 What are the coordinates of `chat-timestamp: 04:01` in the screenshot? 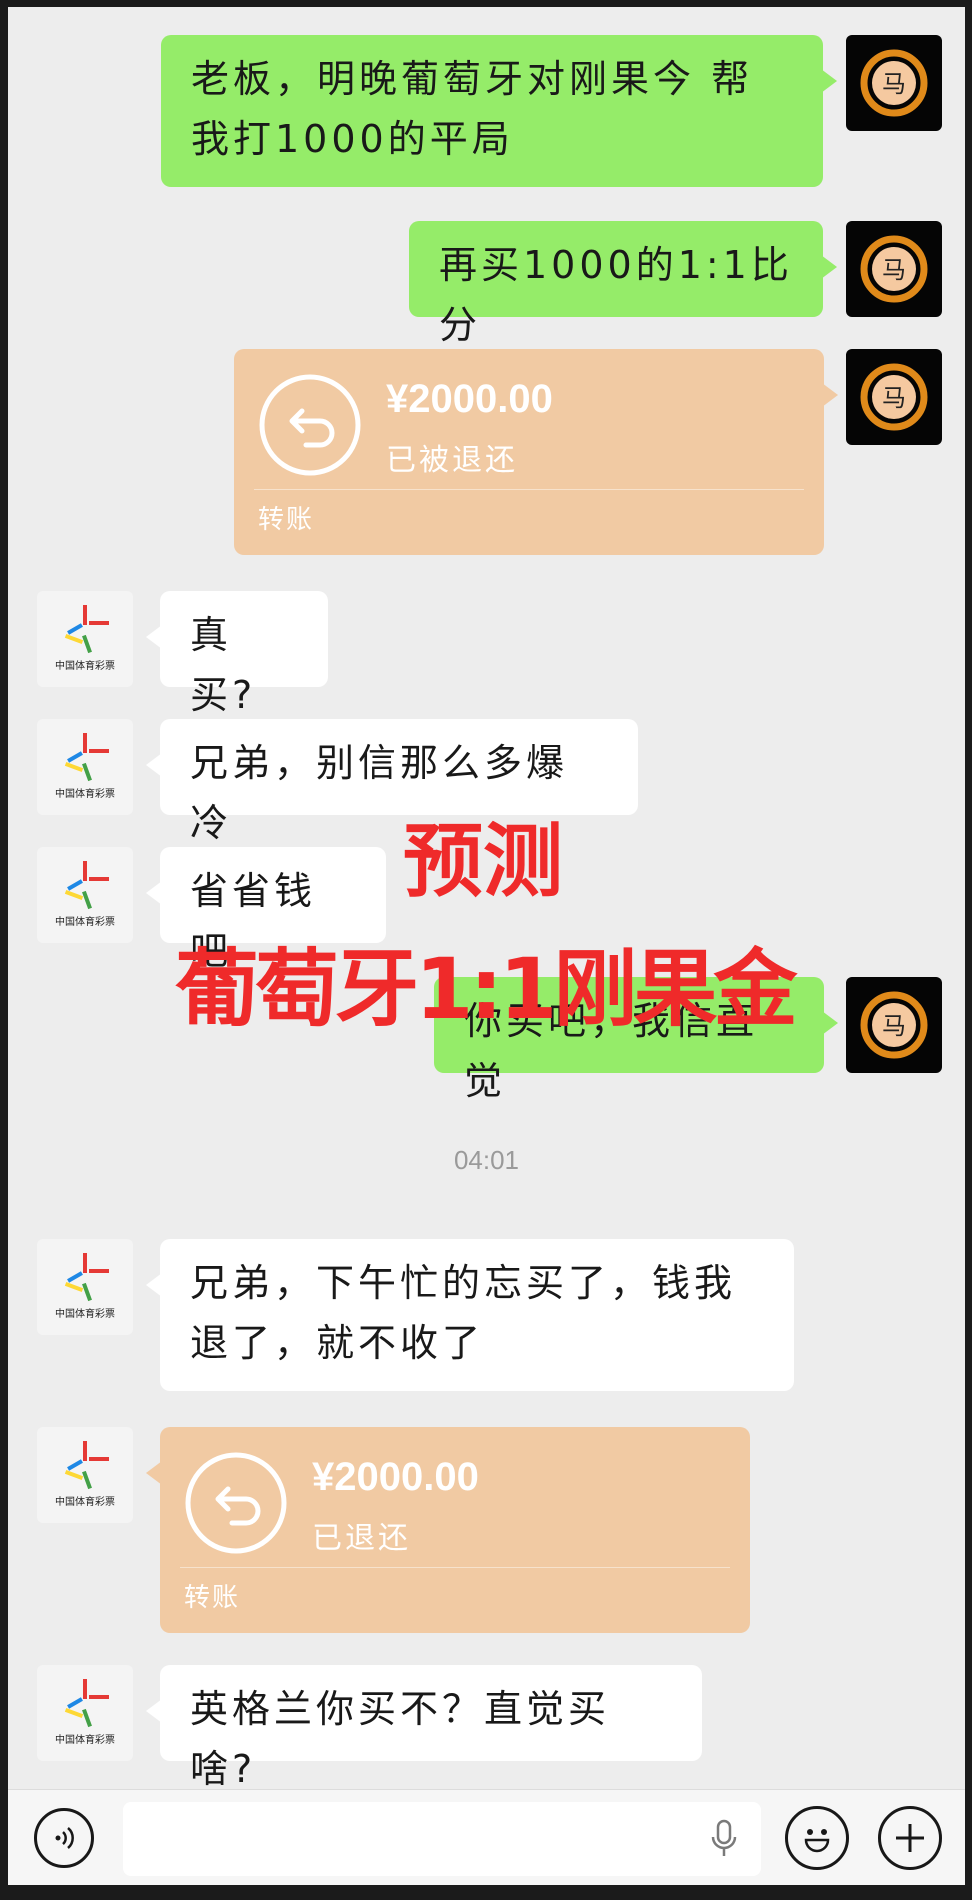 It's located at (486, 1160).